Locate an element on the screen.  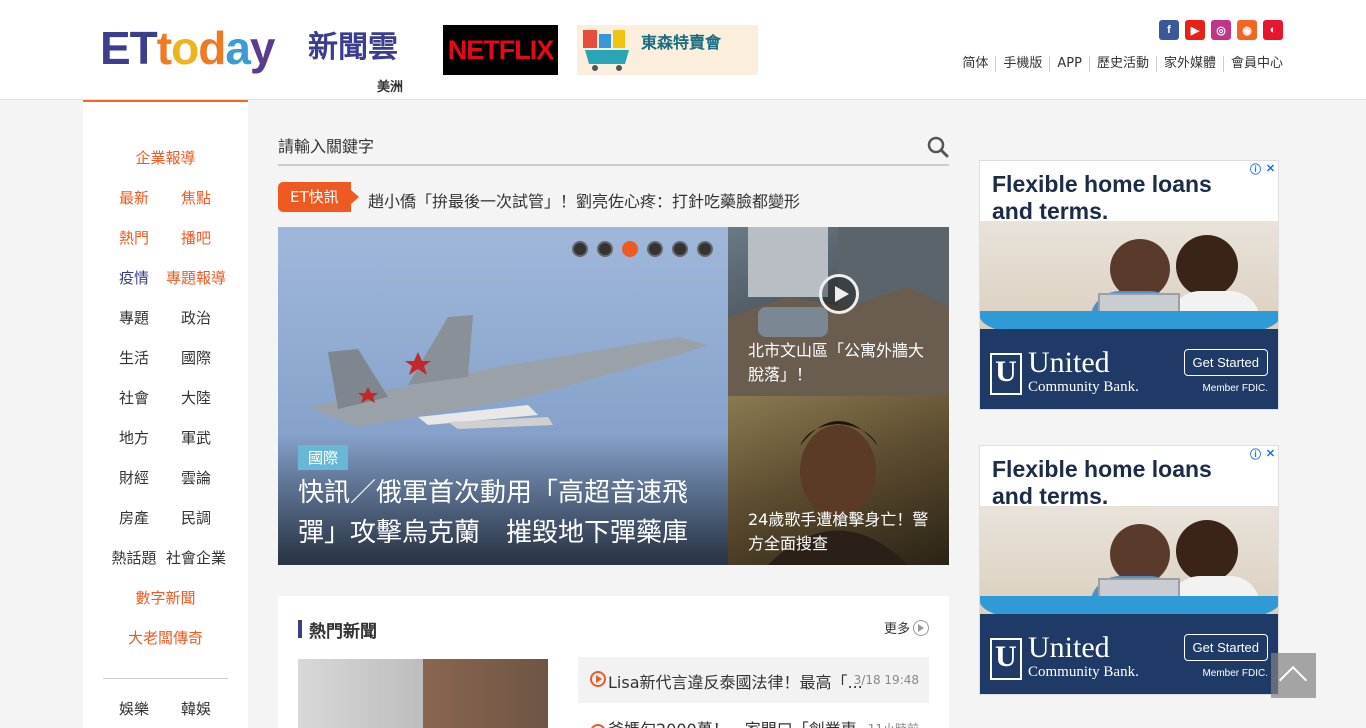
side-story-2: 24歲歌手遭槍擊身亡！警方全面搜查 is located at coordinates (838, 480).